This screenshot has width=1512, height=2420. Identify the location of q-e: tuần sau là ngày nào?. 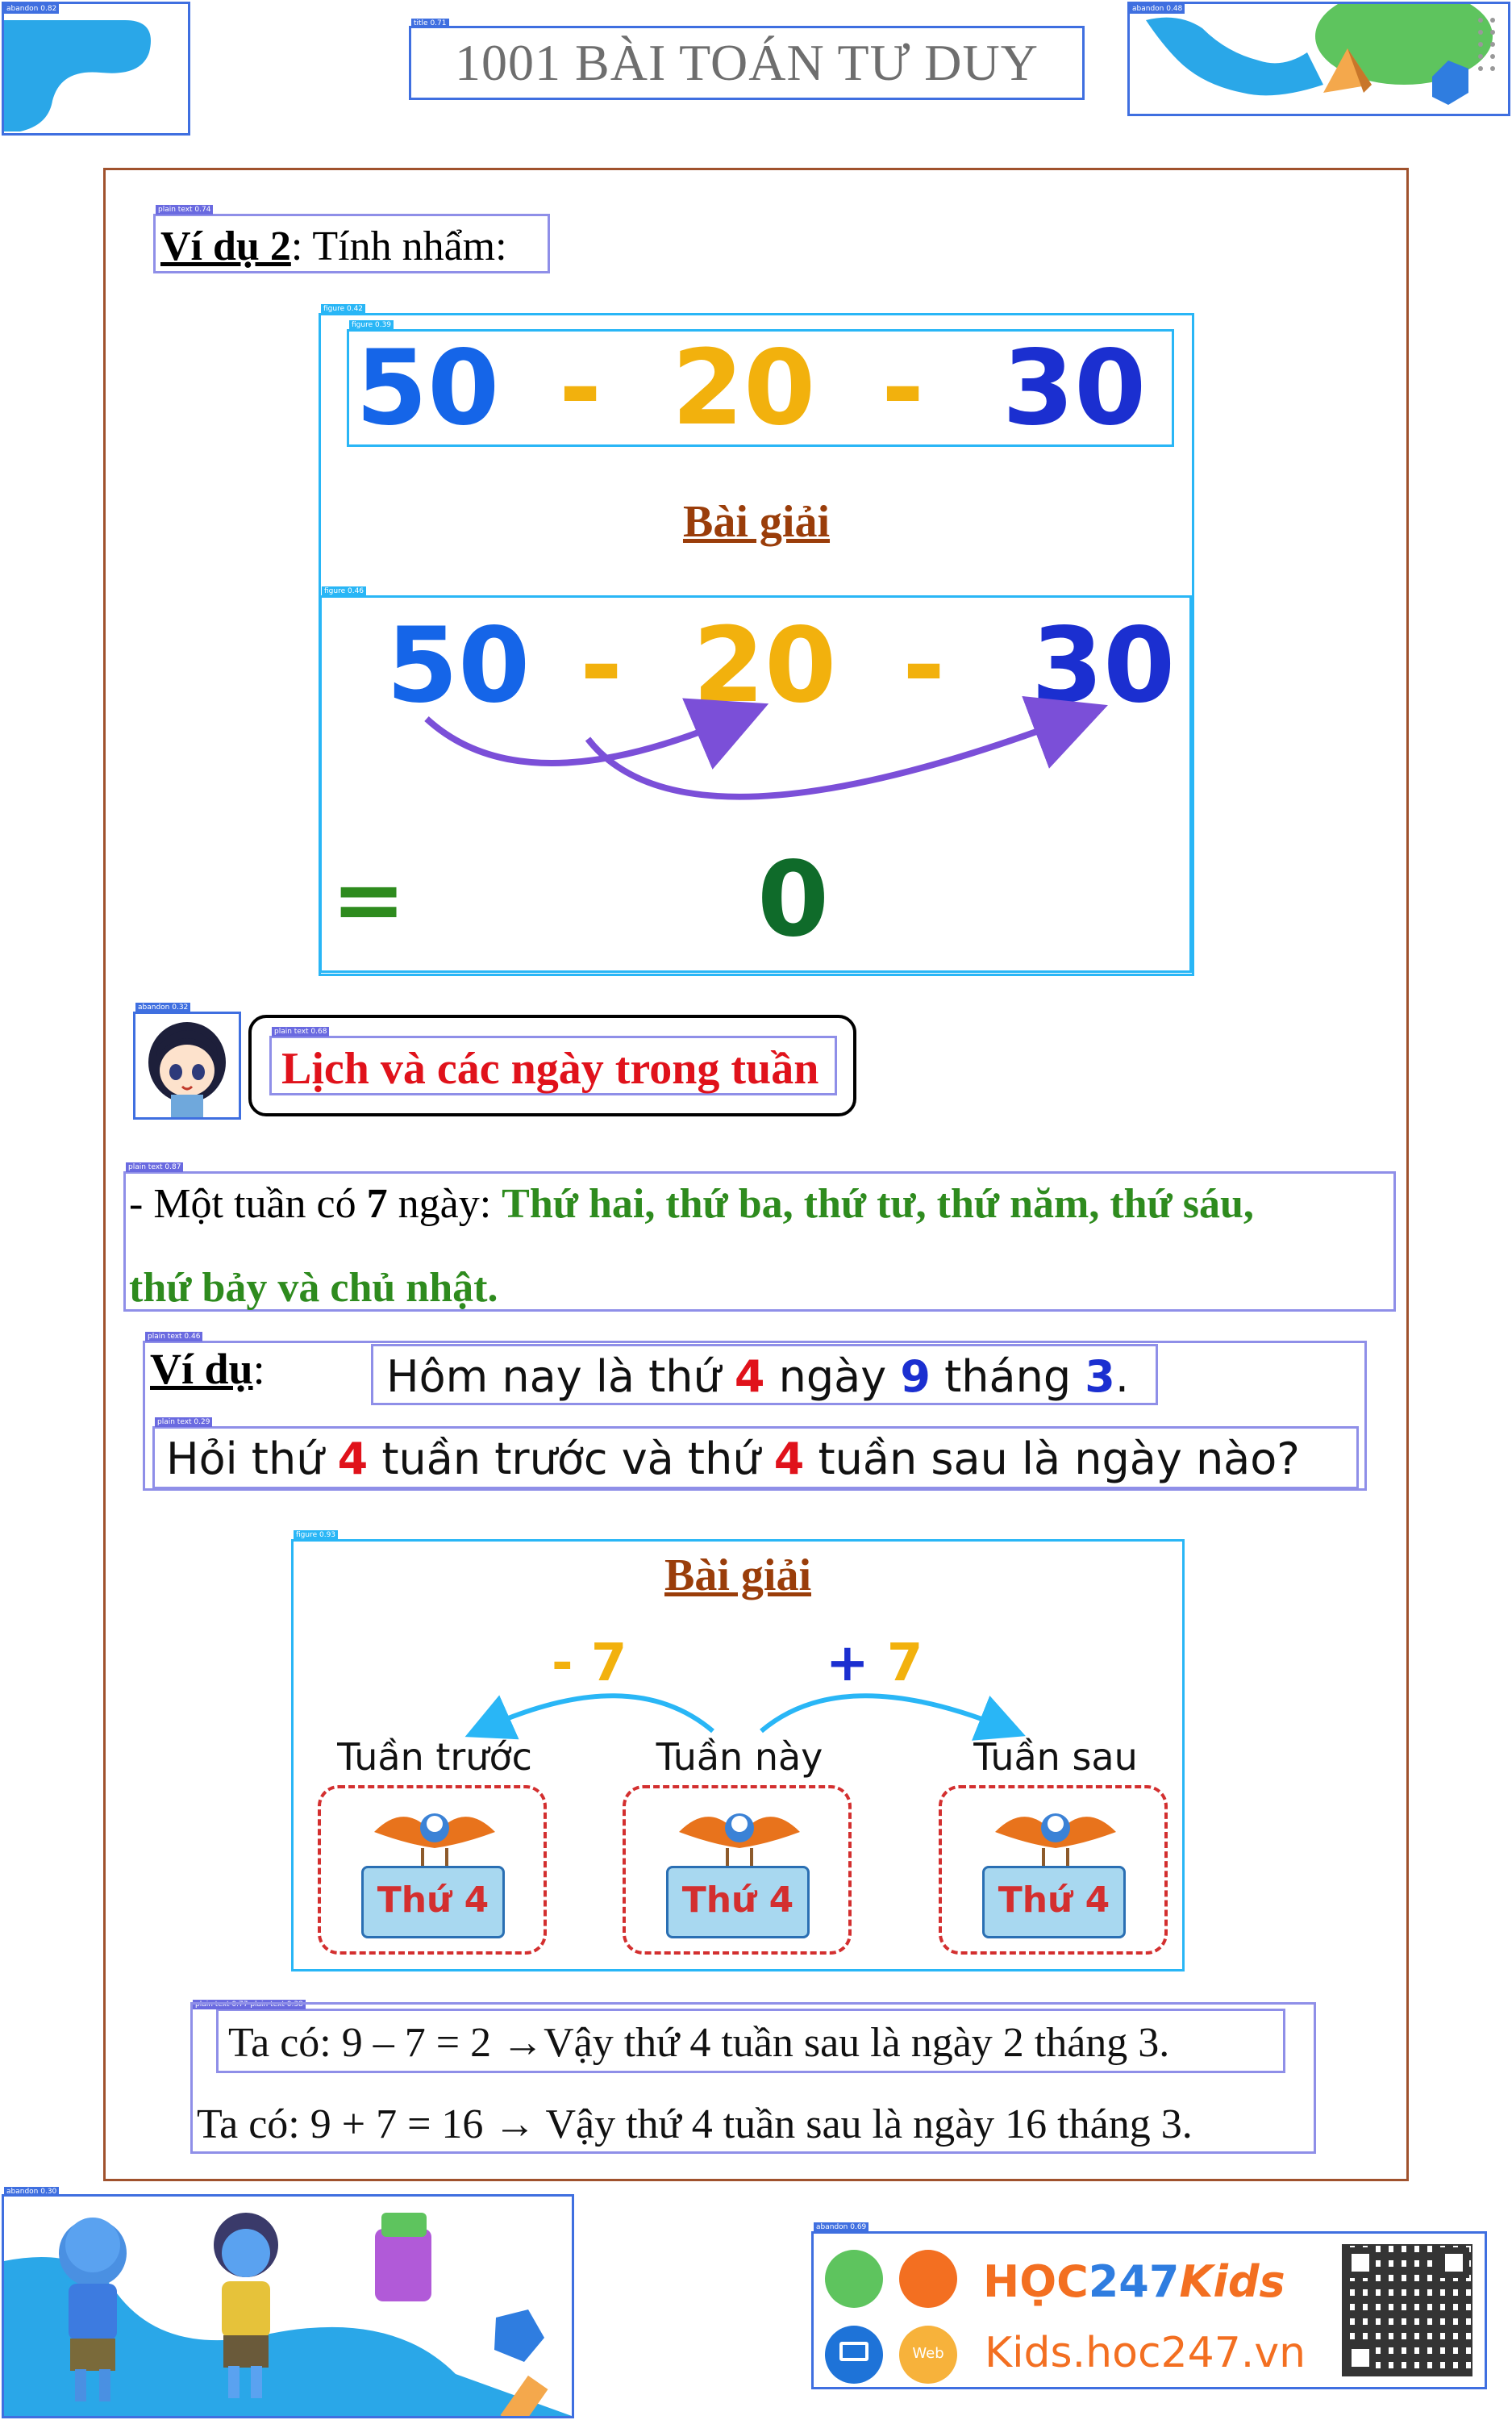
(1052, 1459).